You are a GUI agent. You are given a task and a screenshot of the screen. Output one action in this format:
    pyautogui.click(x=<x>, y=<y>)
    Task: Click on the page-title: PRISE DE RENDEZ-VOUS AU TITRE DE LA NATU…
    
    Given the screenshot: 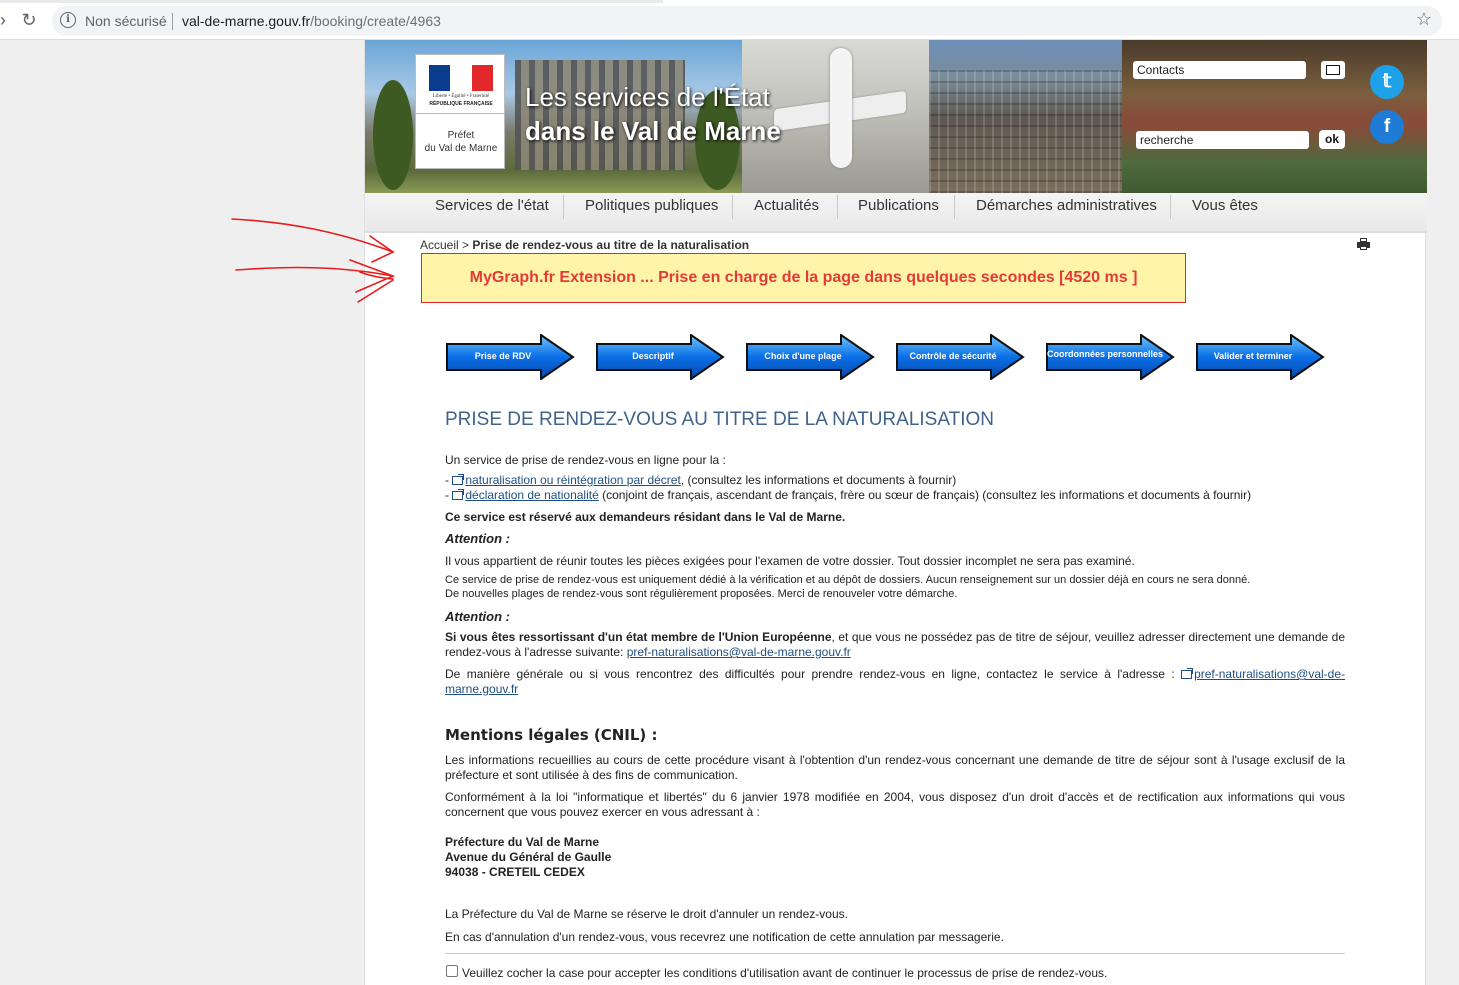 What is the action you would take?
    pyautogui.click(x=719, y=419)
    